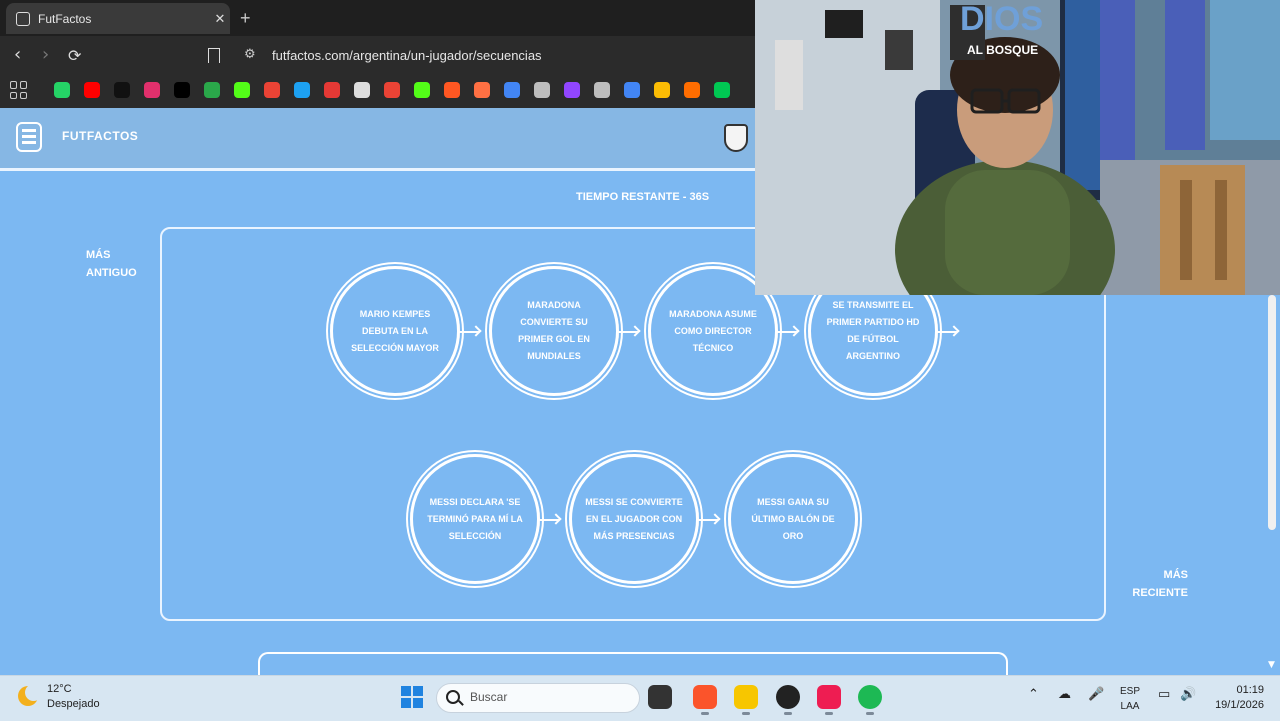 This screenshot has height=721, width=1280. What do you see at coordinates (736, 138) in the screenshot?
I see `team-crest-icon` at bounding box center [736, 138].